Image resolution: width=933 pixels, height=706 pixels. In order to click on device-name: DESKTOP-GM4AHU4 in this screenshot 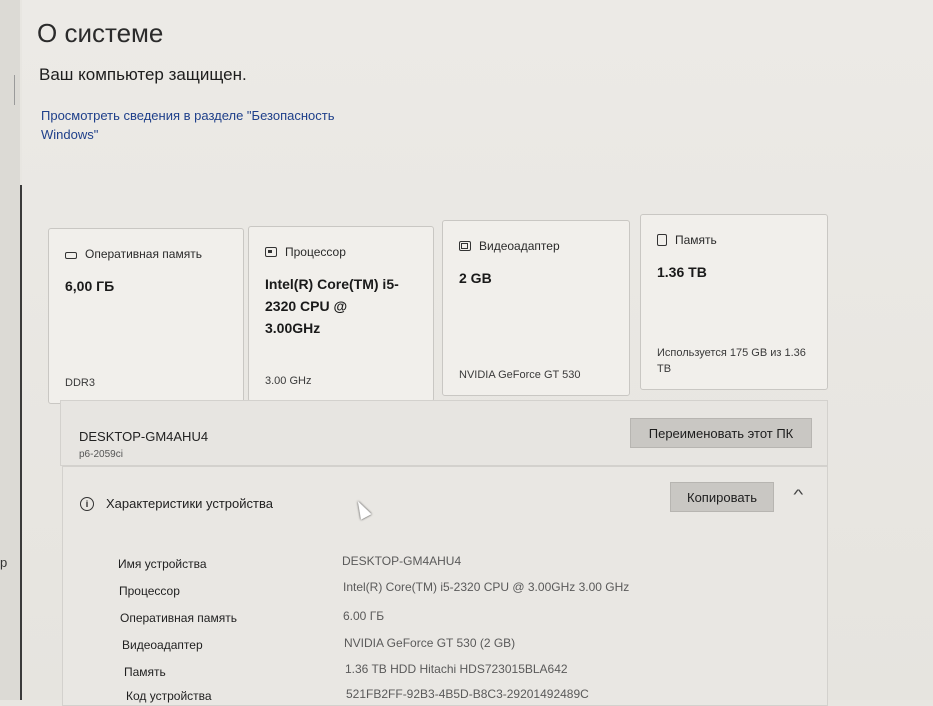, I will do `click(144, 436)`.